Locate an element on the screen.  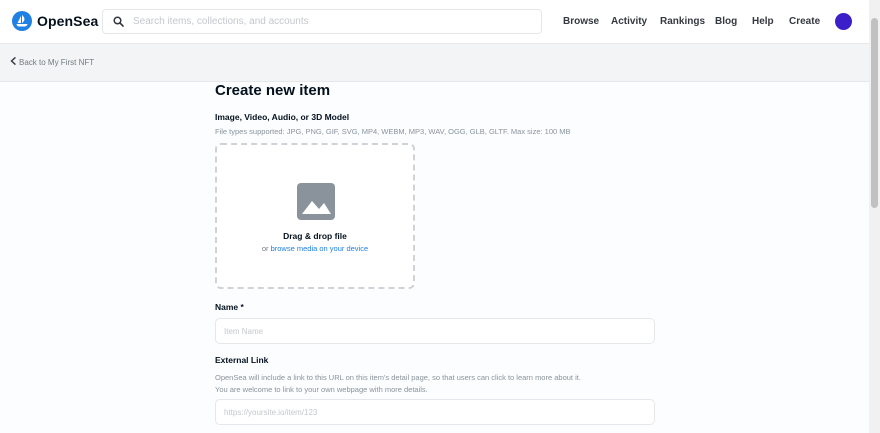
external-link-field is located at coordinates (435, 412).